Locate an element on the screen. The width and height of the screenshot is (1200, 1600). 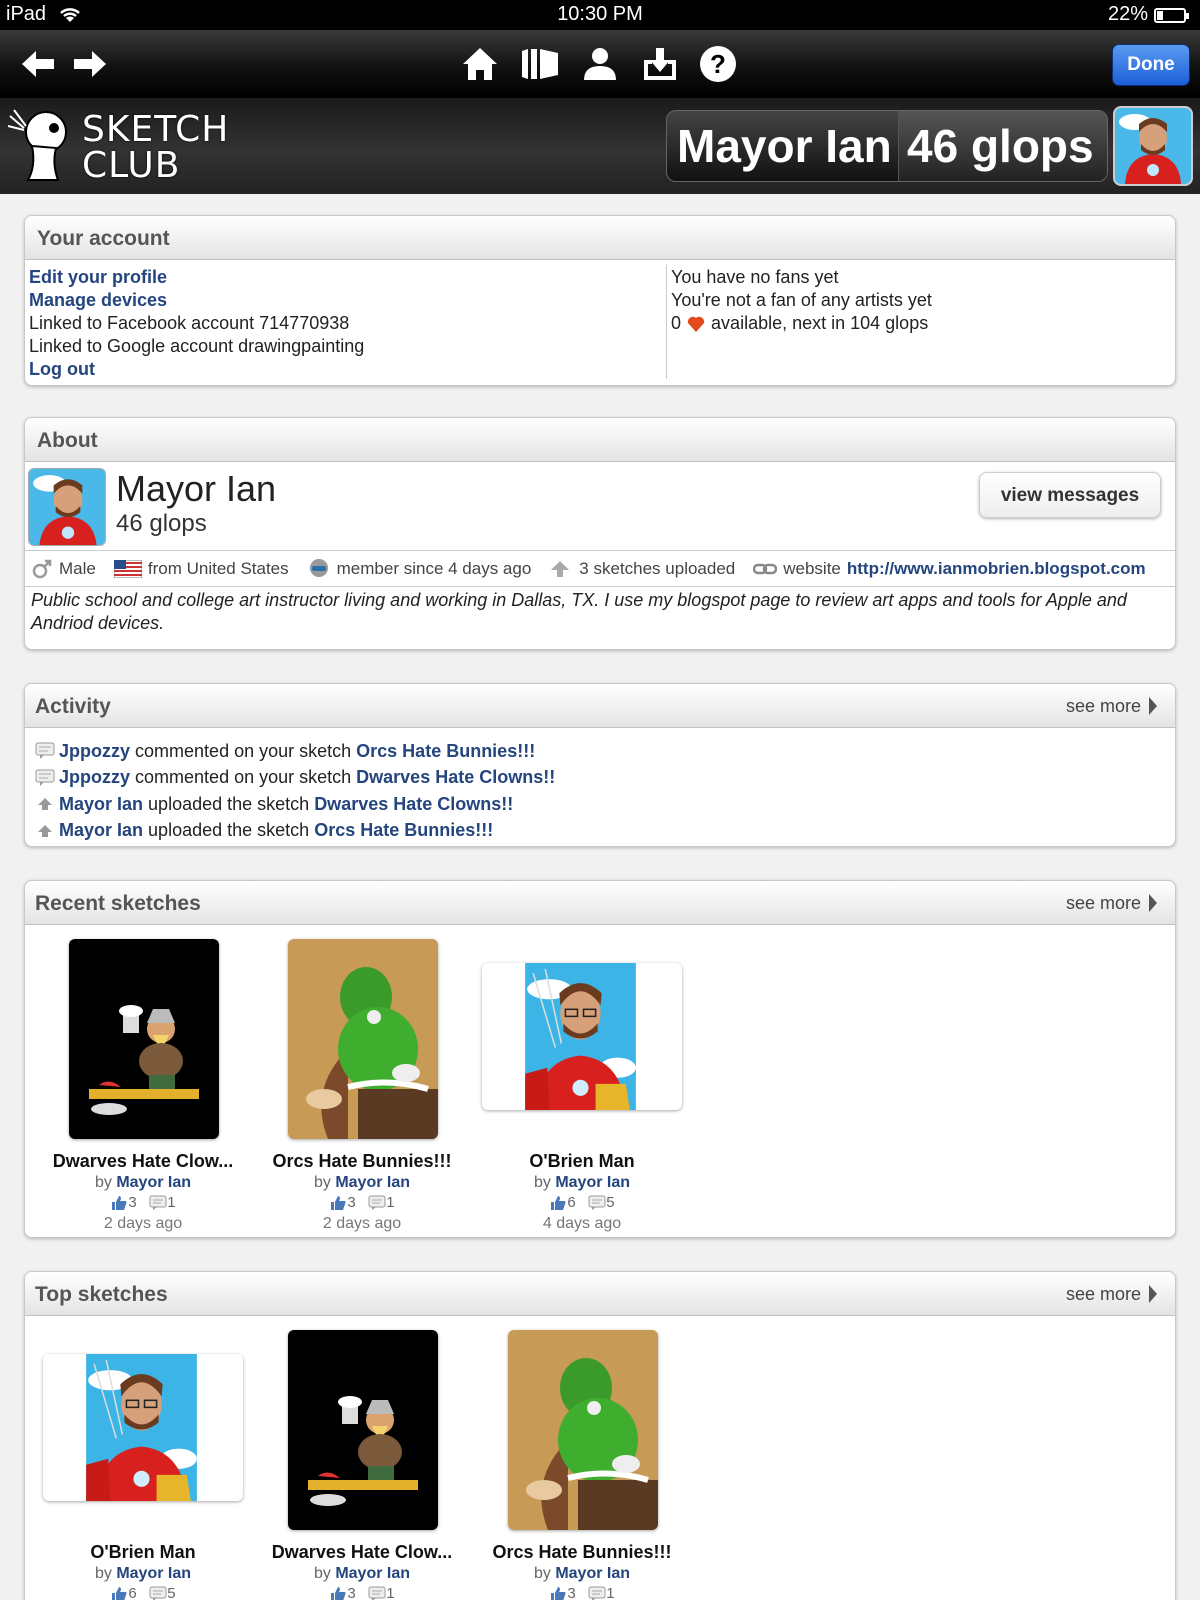
comment-count: 1 is located at coordinates (390, 1592).